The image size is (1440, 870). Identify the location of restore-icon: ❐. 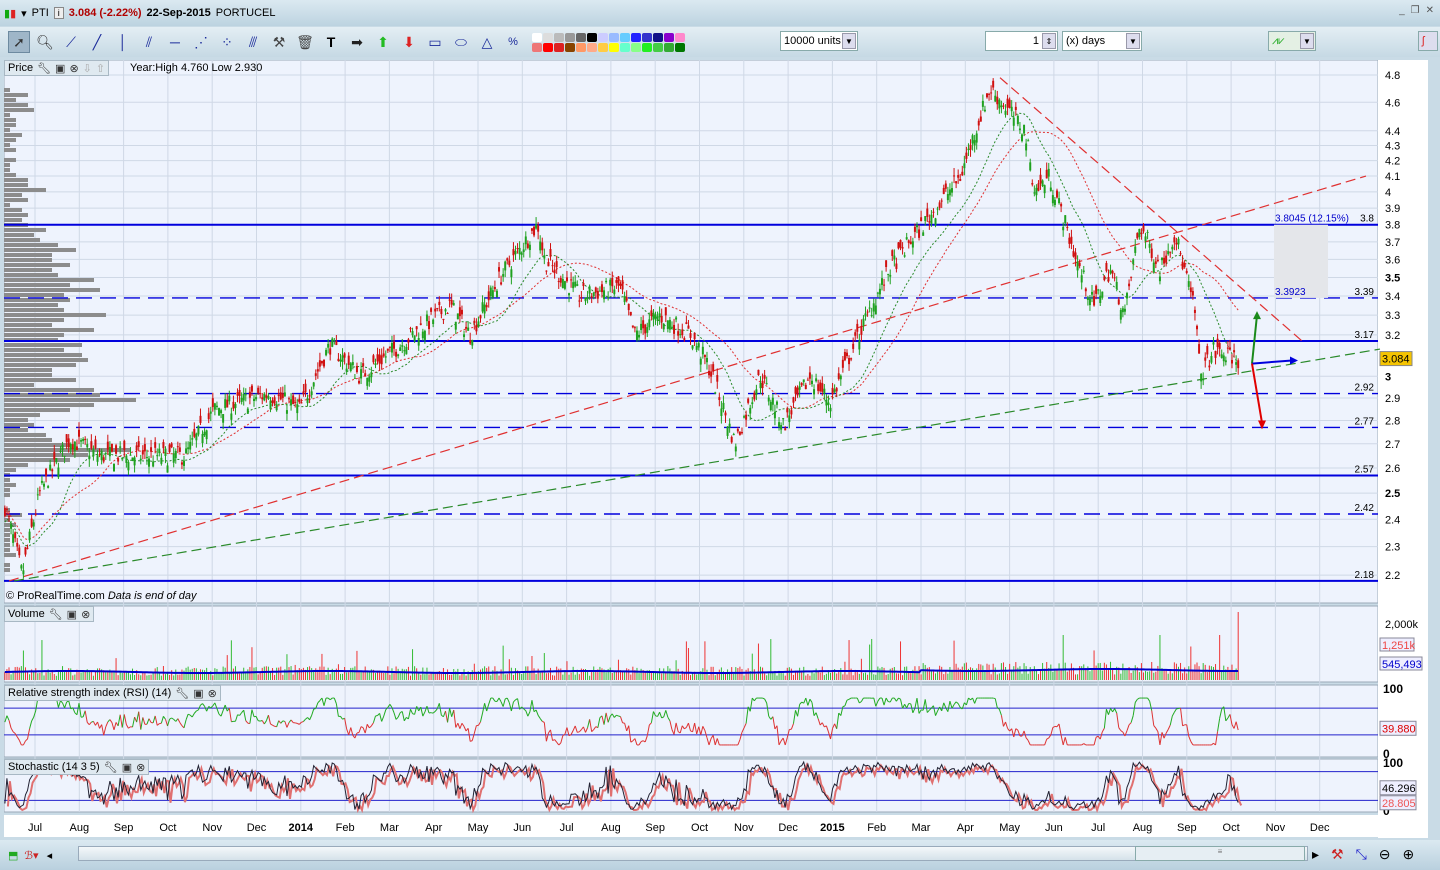
(1415, 10).